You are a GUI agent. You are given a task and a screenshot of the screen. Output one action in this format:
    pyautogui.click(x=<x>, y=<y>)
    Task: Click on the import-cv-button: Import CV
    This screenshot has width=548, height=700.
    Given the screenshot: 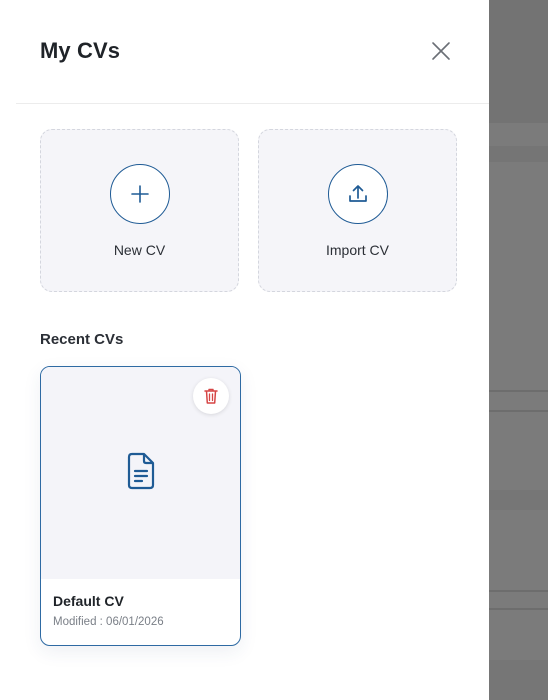 What is the action you would take?
    pyautogui.click(x=357, y=210)
    